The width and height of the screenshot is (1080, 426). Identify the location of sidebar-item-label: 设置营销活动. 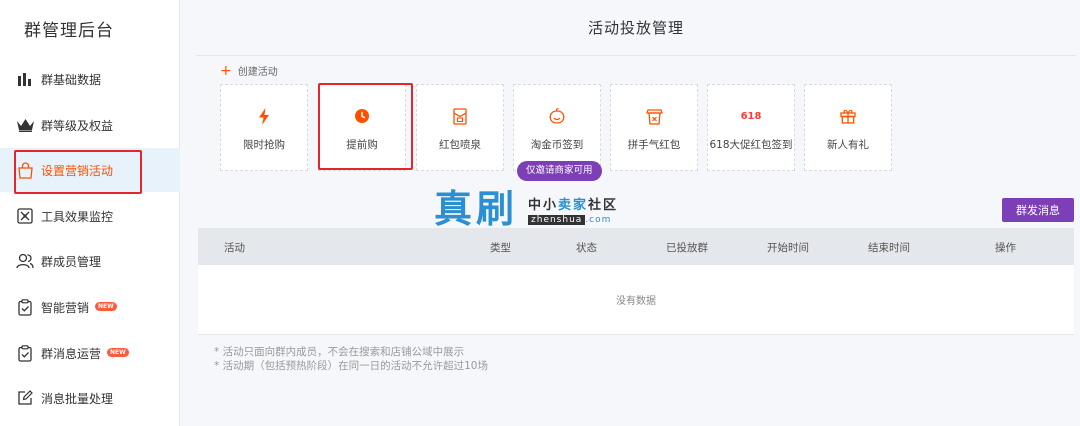
(77, 170).